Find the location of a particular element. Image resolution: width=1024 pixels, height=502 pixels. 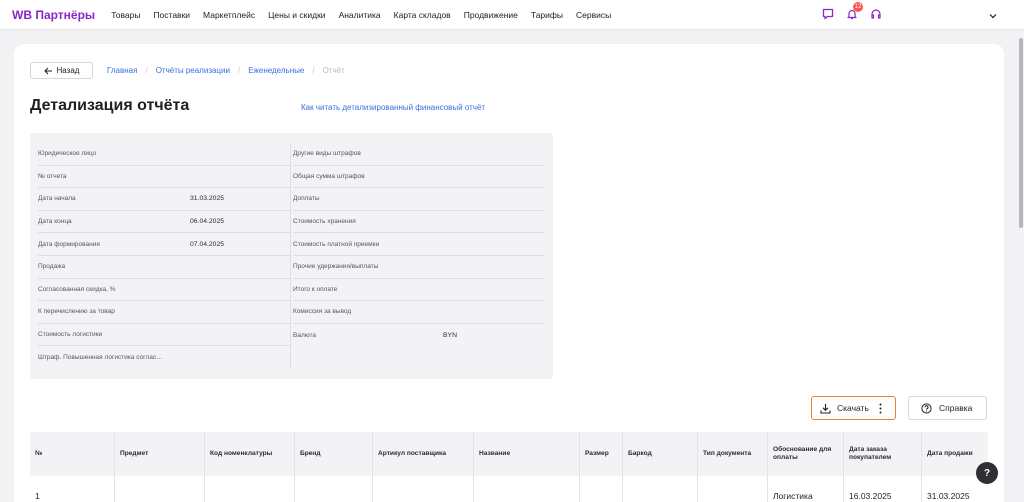

info-value-currency: BYN is located at coordinates (450, 335).